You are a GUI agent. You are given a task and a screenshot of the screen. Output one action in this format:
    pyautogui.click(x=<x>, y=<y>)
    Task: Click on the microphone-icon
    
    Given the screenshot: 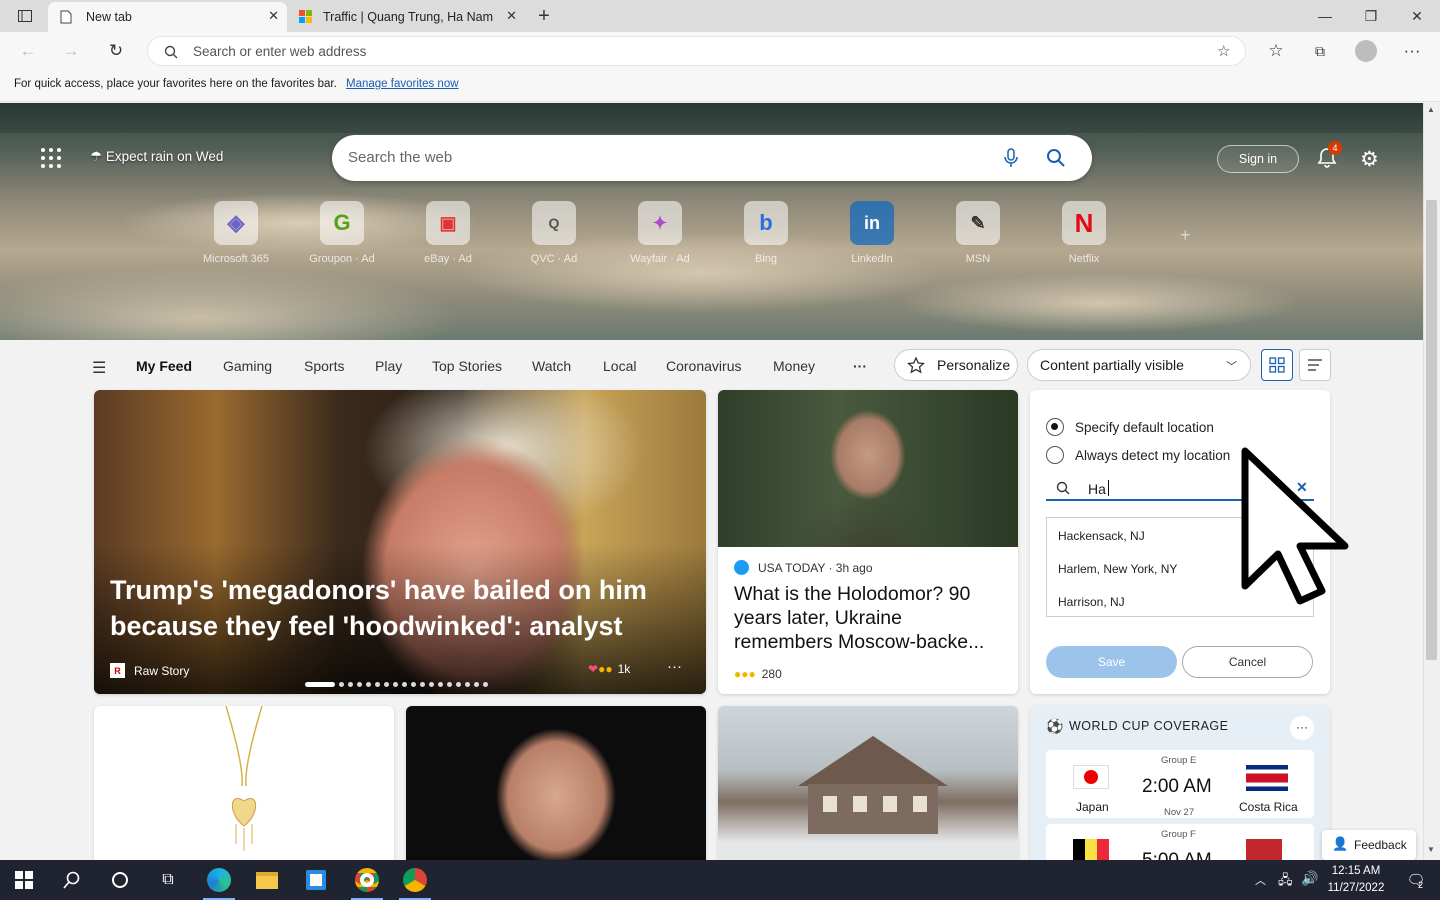 What is the action you would take?
    pyautogui.click(x=1011, y=158)
    